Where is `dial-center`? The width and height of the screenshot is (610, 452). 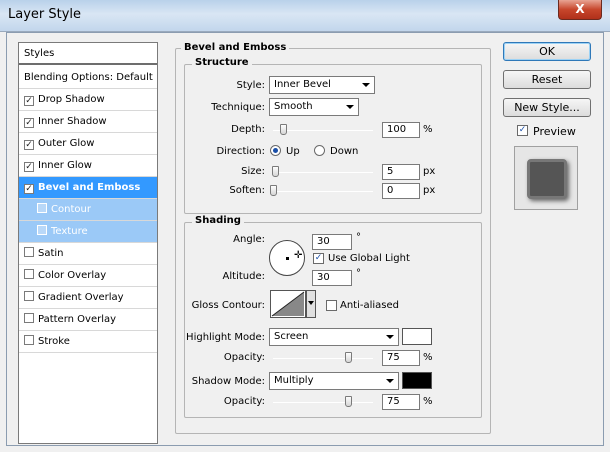
dial-center is located at coordinates (287, 258).